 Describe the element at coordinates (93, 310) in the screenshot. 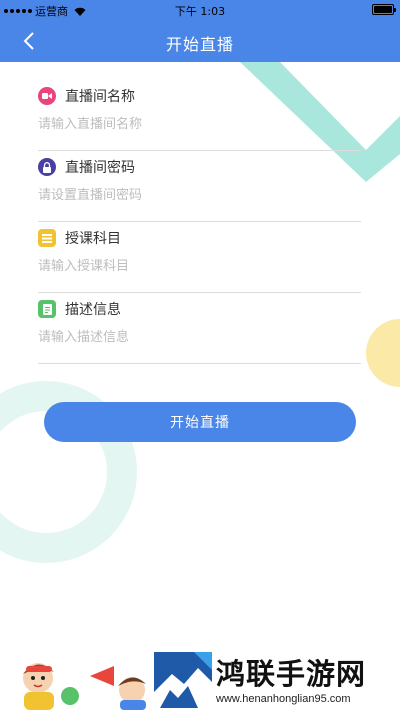

I see `description-label: 描述信息` at that location.